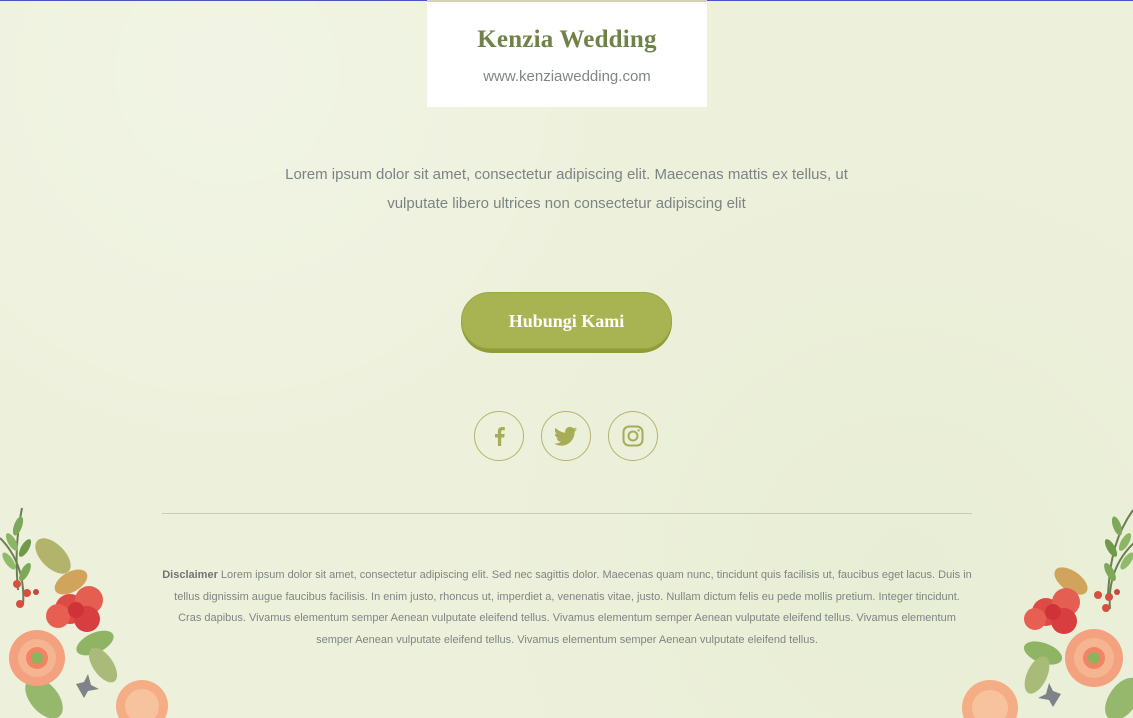  I want to click on left-berries, so click(26, 594).